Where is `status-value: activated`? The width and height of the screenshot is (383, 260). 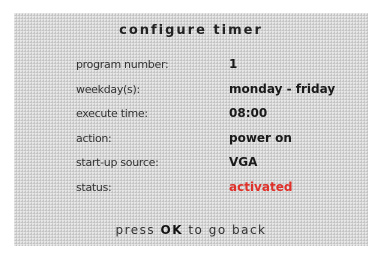 status-value: activated is located at coordinates (261, 186).